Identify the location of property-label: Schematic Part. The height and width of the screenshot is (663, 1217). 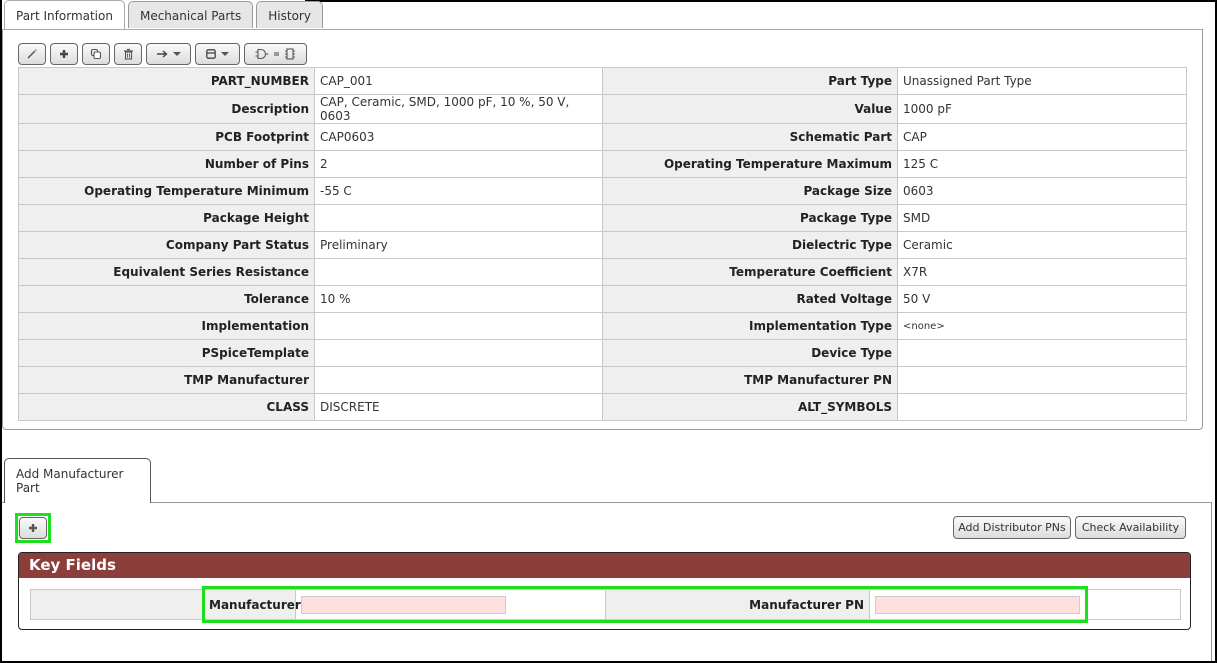
(750, 137).